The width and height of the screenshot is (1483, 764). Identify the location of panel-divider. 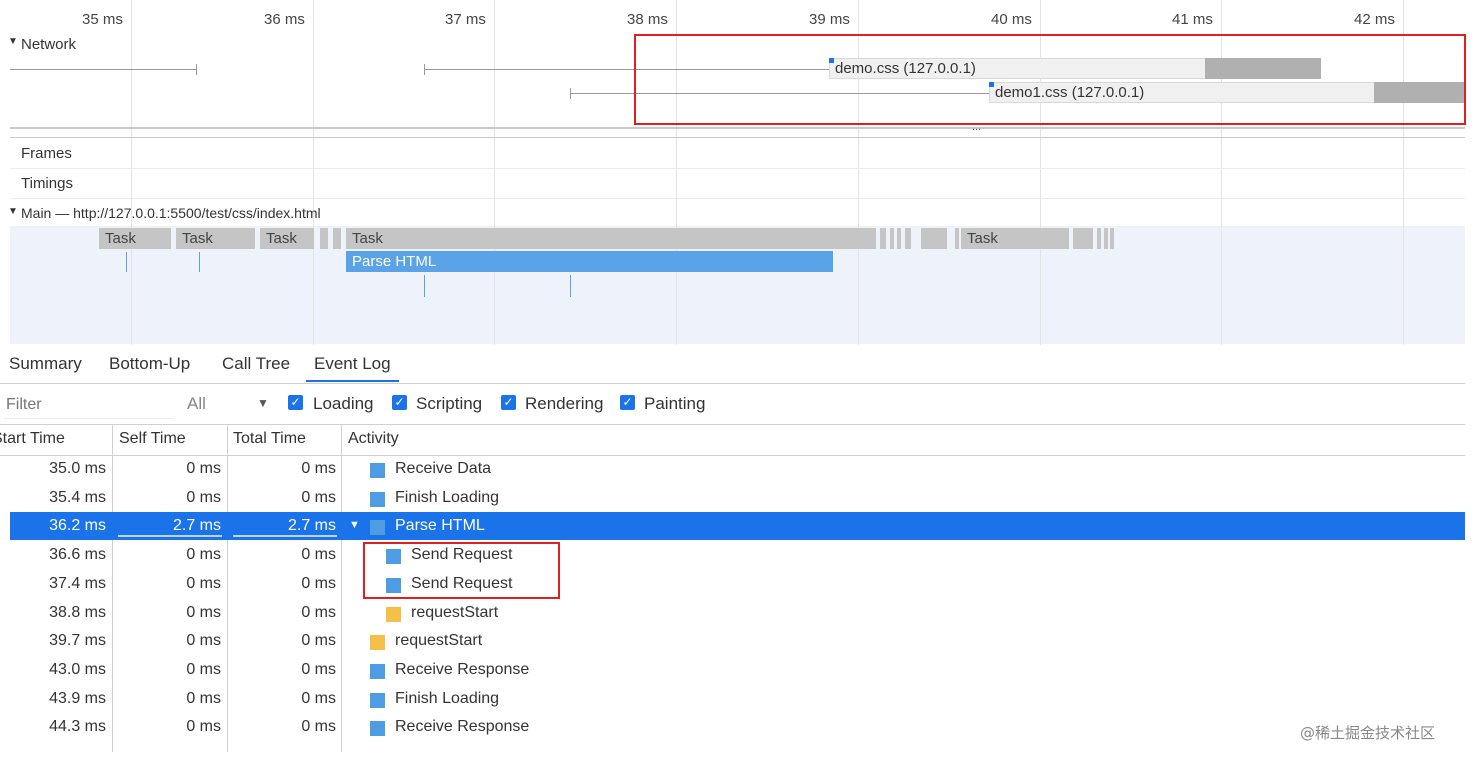
(737, 137).